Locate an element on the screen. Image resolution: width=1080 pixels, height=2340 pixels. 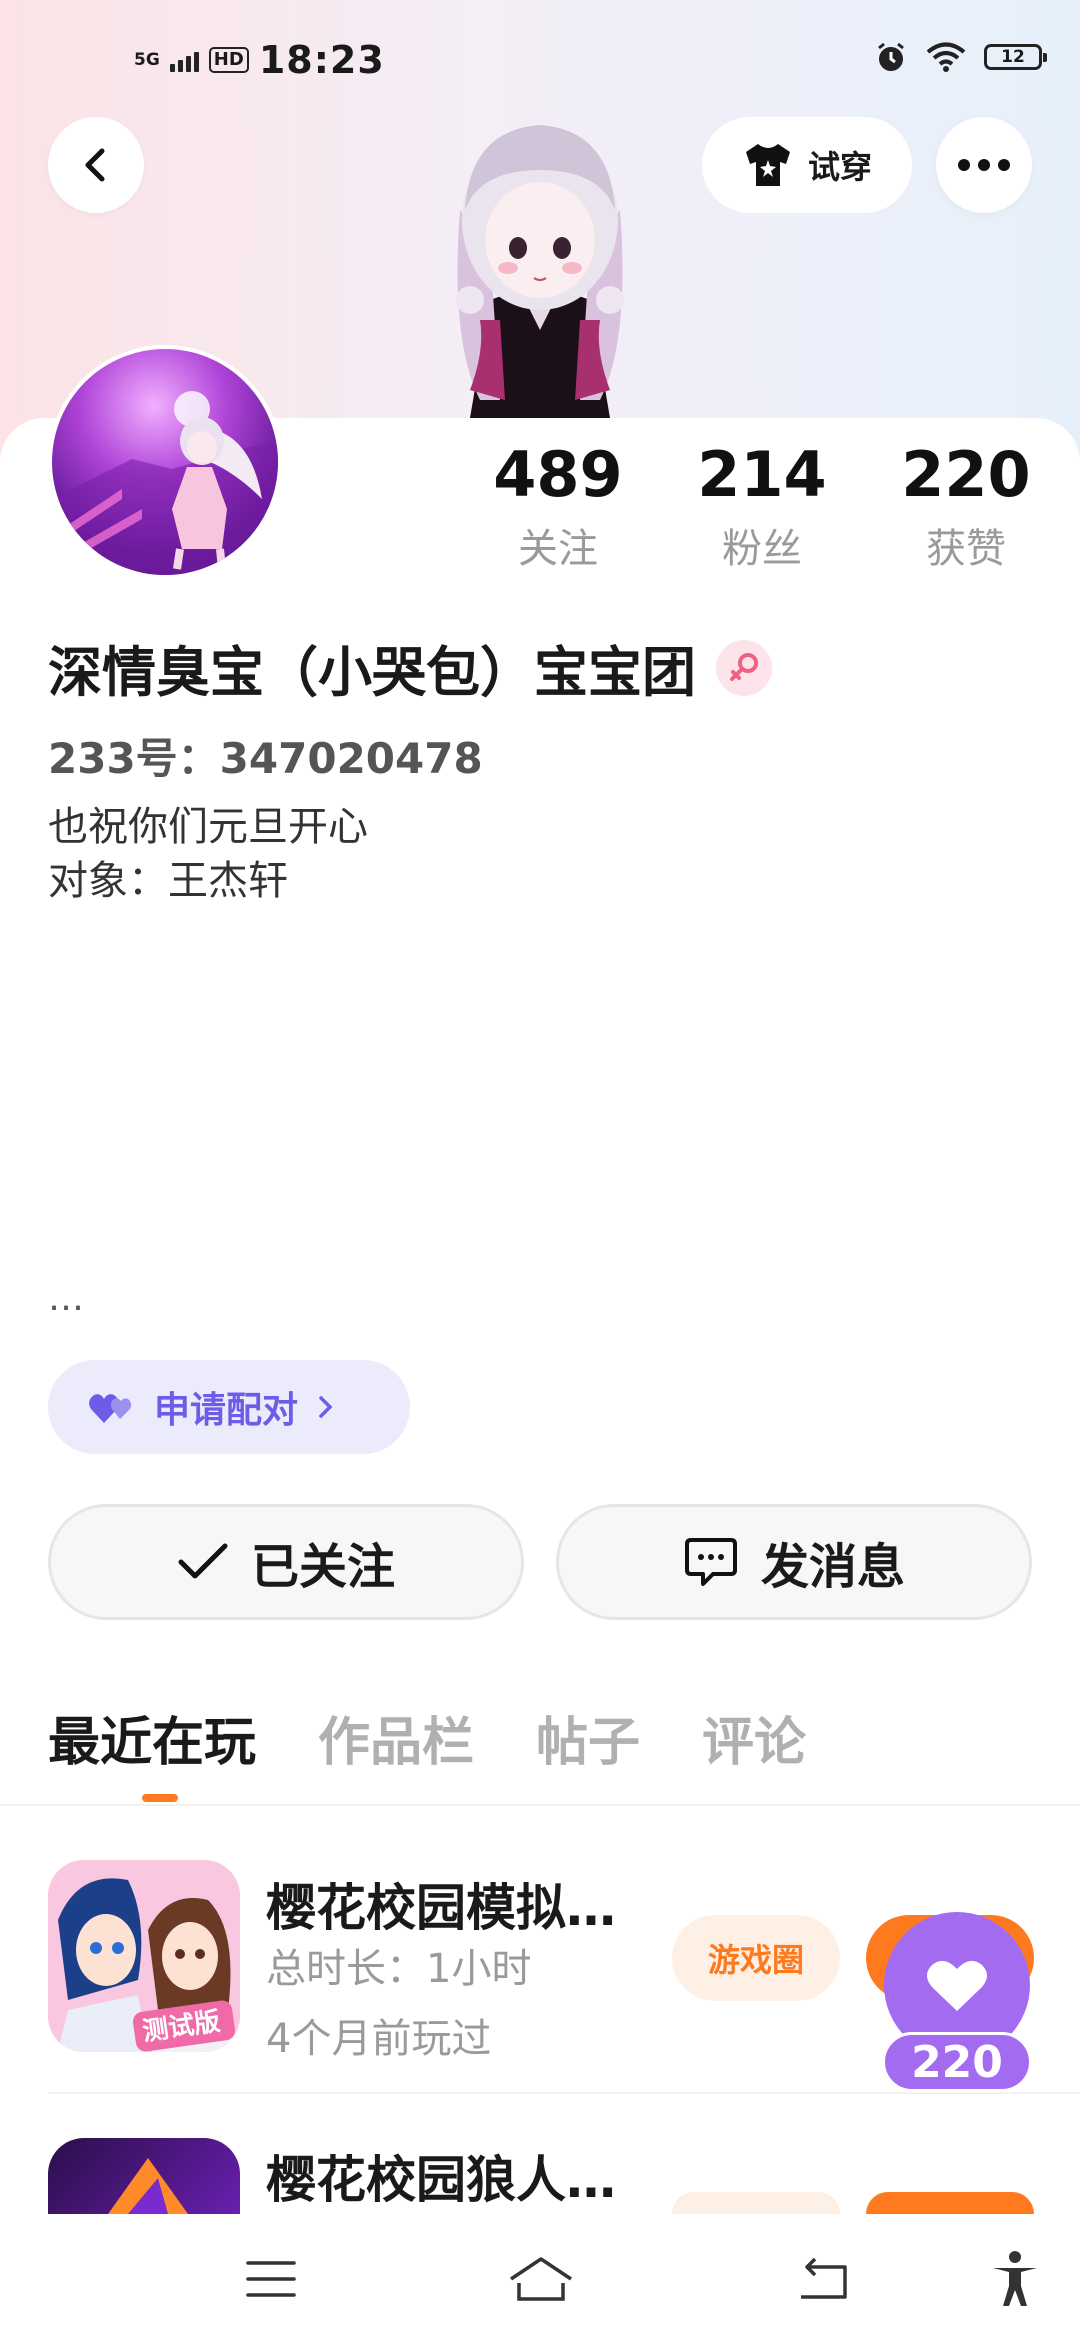
female-gender-icon is located at coordinates (744, 667).